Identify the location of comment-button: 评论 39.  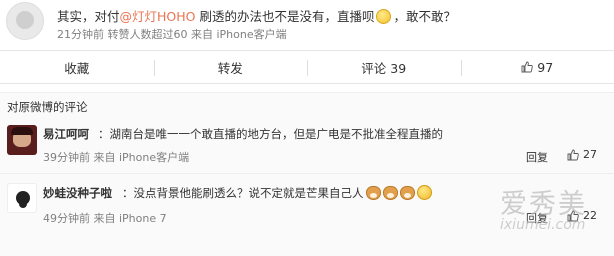
(384, 67).